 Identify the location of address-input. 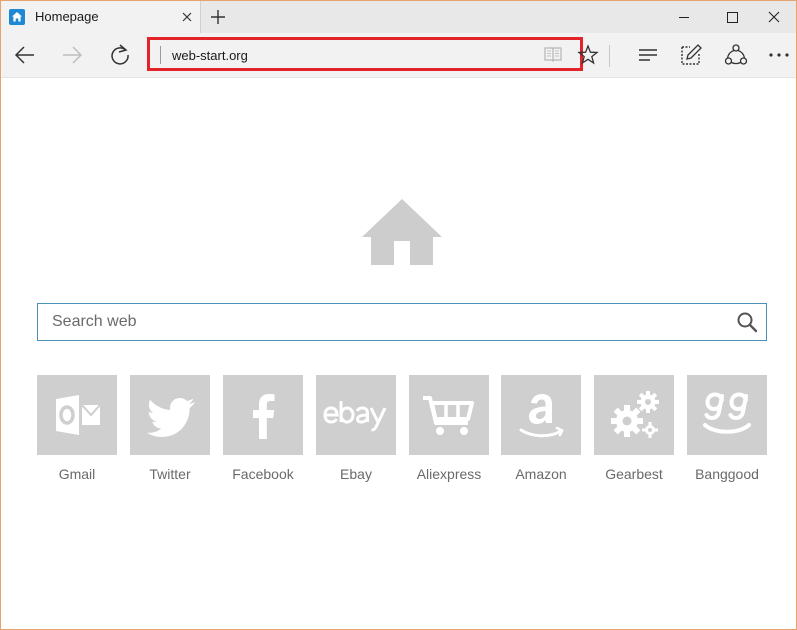
(342, 55).